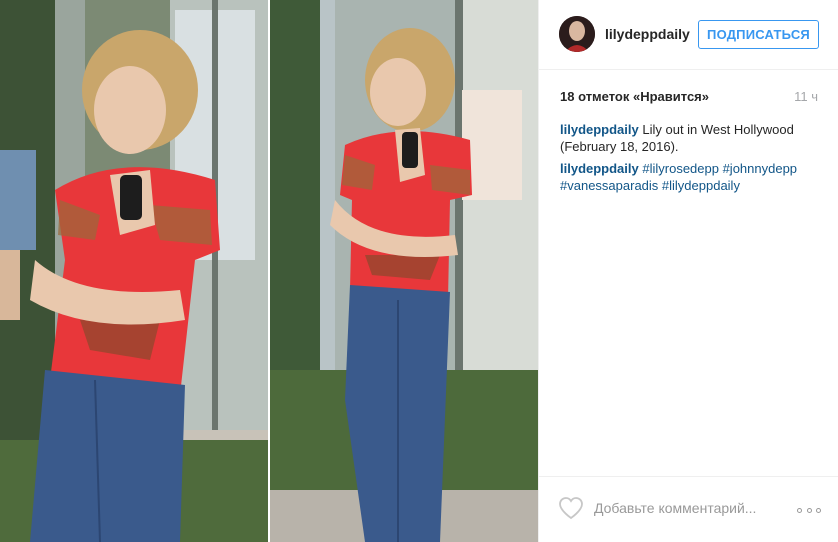 This screenshot has height=542, width=838. I want to click on more-options-icon, so click(809, 510).